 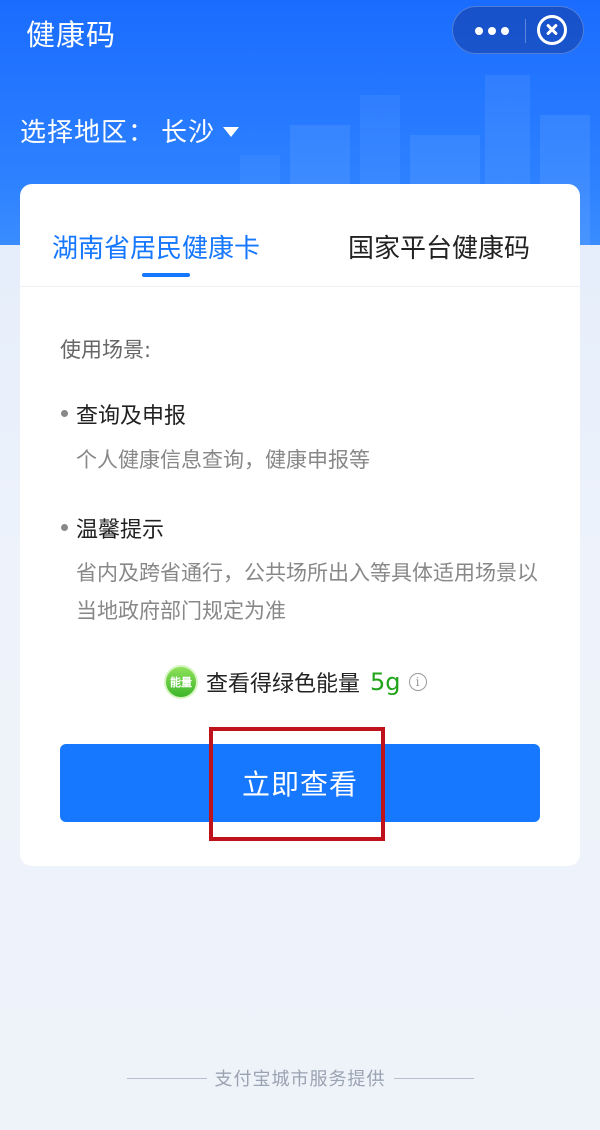 I want to click on highlight-annotation-box, so click(x=297, y=784).